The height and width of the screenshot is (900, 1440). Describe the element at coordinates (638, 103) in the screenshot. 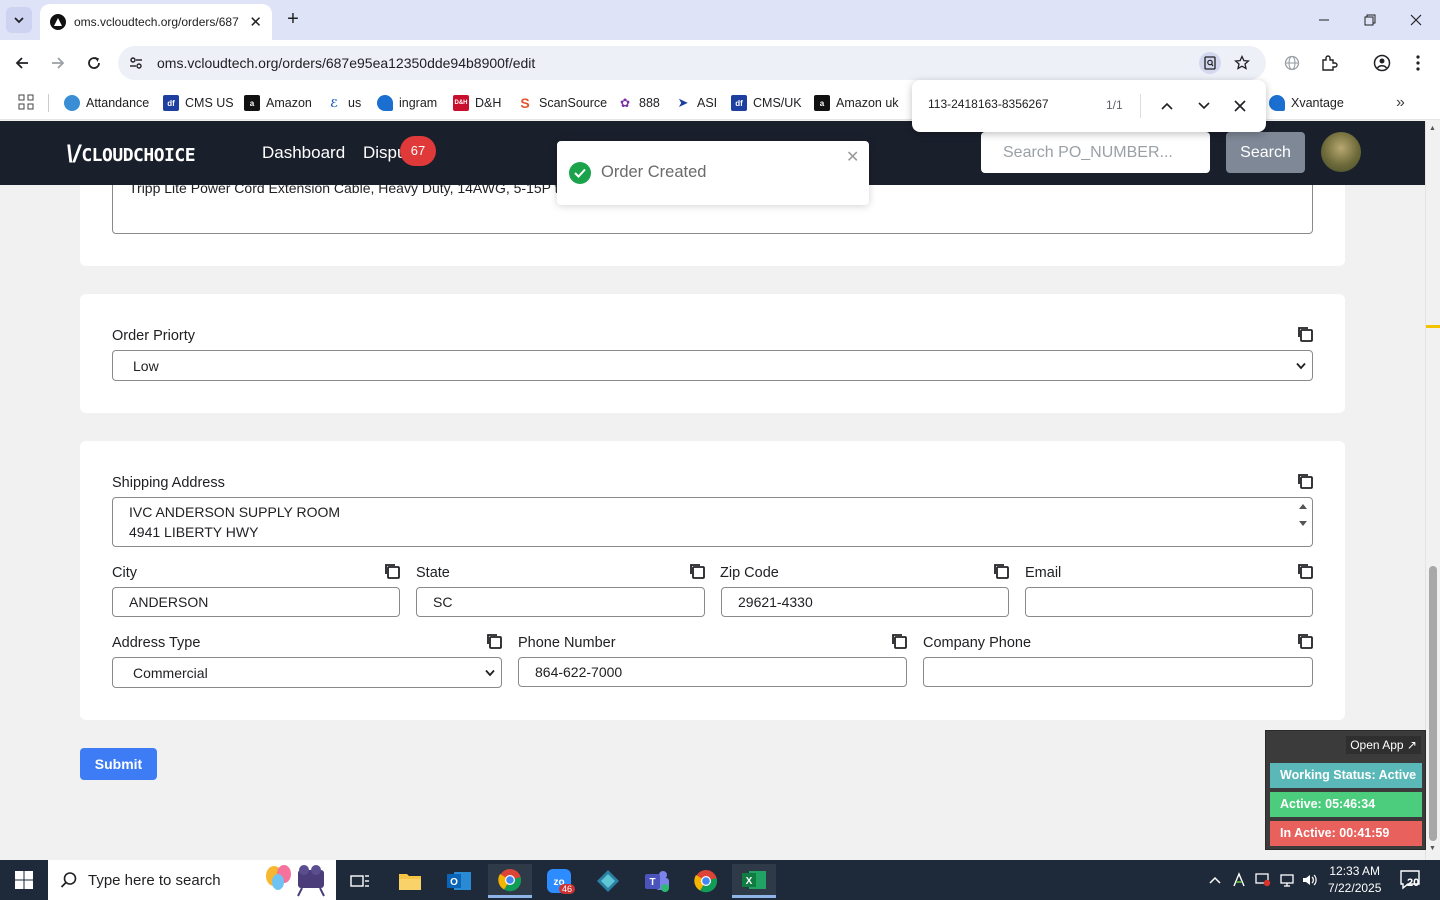

I see `bookmark-888: ✿ 888` at that location.